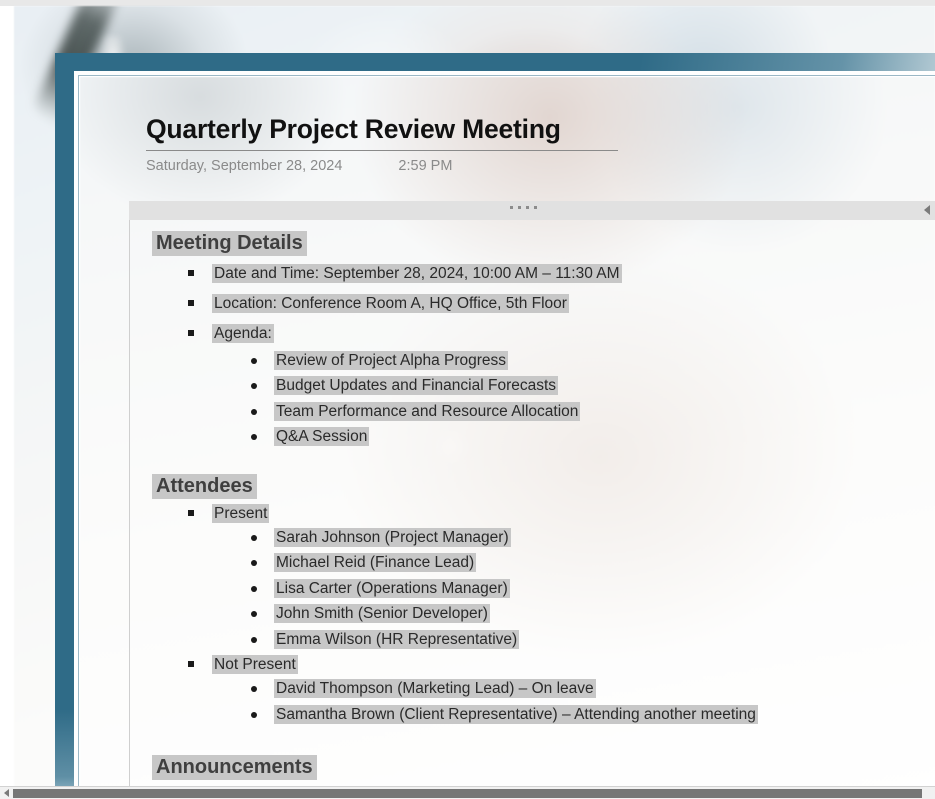  I want to click on list-item: Present, so click(560, 514).